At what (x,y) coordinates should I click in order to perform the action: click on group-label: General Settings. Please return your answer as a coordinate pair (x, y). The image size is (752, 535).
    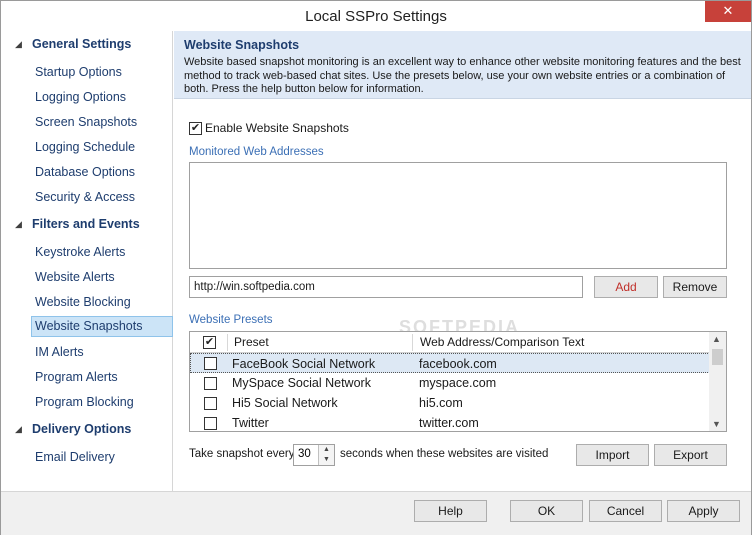
    Looking at the image, I should click on (82, 44).